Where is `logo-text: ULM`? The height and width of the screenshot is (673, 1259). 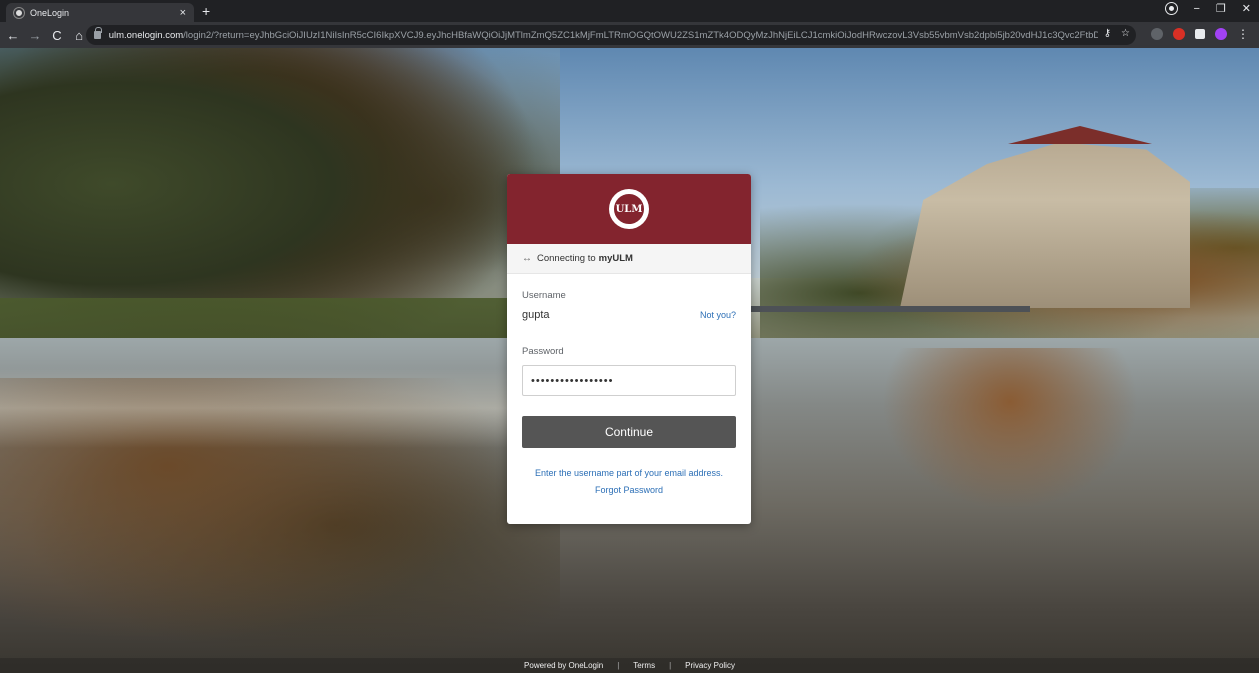 logo-text: ULM is located at coordinates (629, 209).